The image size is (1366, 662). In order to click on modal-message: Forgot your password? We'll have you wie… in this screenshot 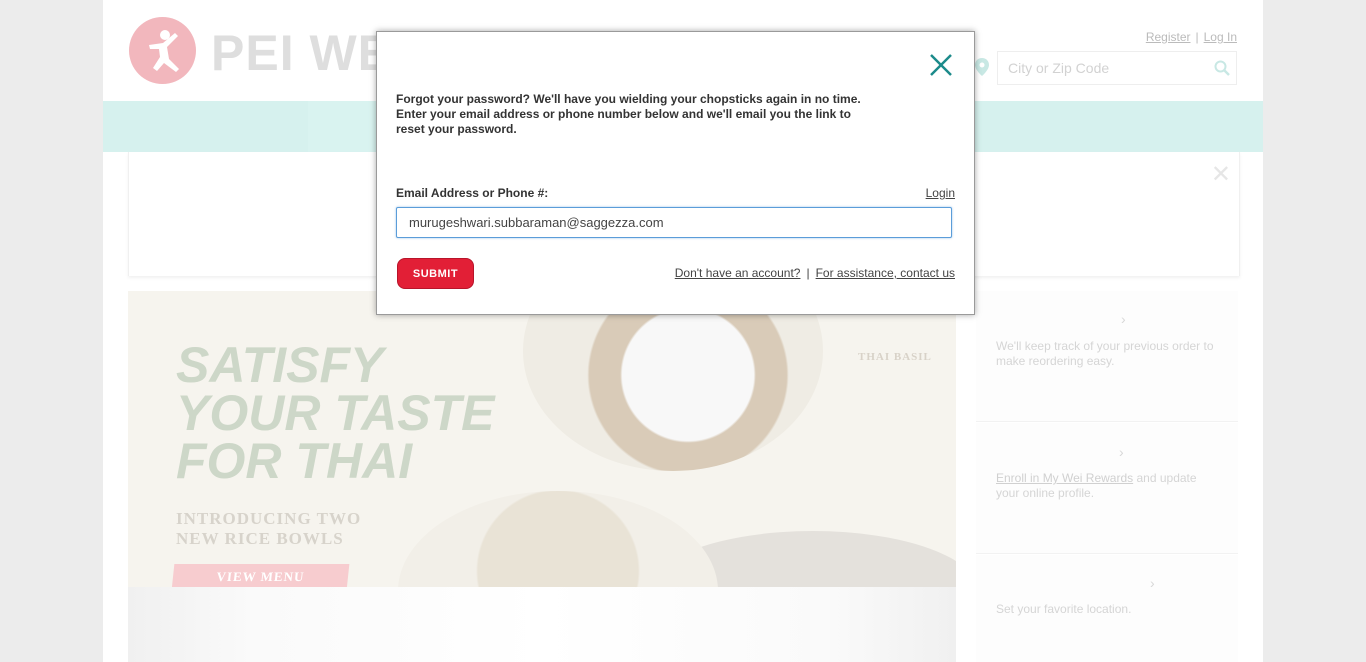, I will do `click(628, 114)`.